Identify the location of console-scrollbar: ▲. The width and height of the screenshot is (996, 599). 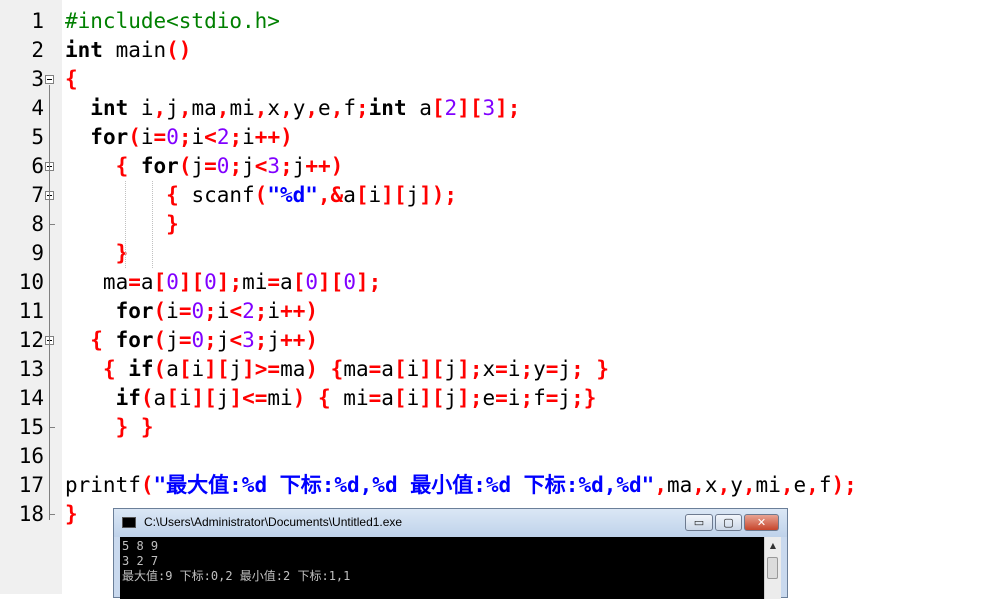
(772, 568).